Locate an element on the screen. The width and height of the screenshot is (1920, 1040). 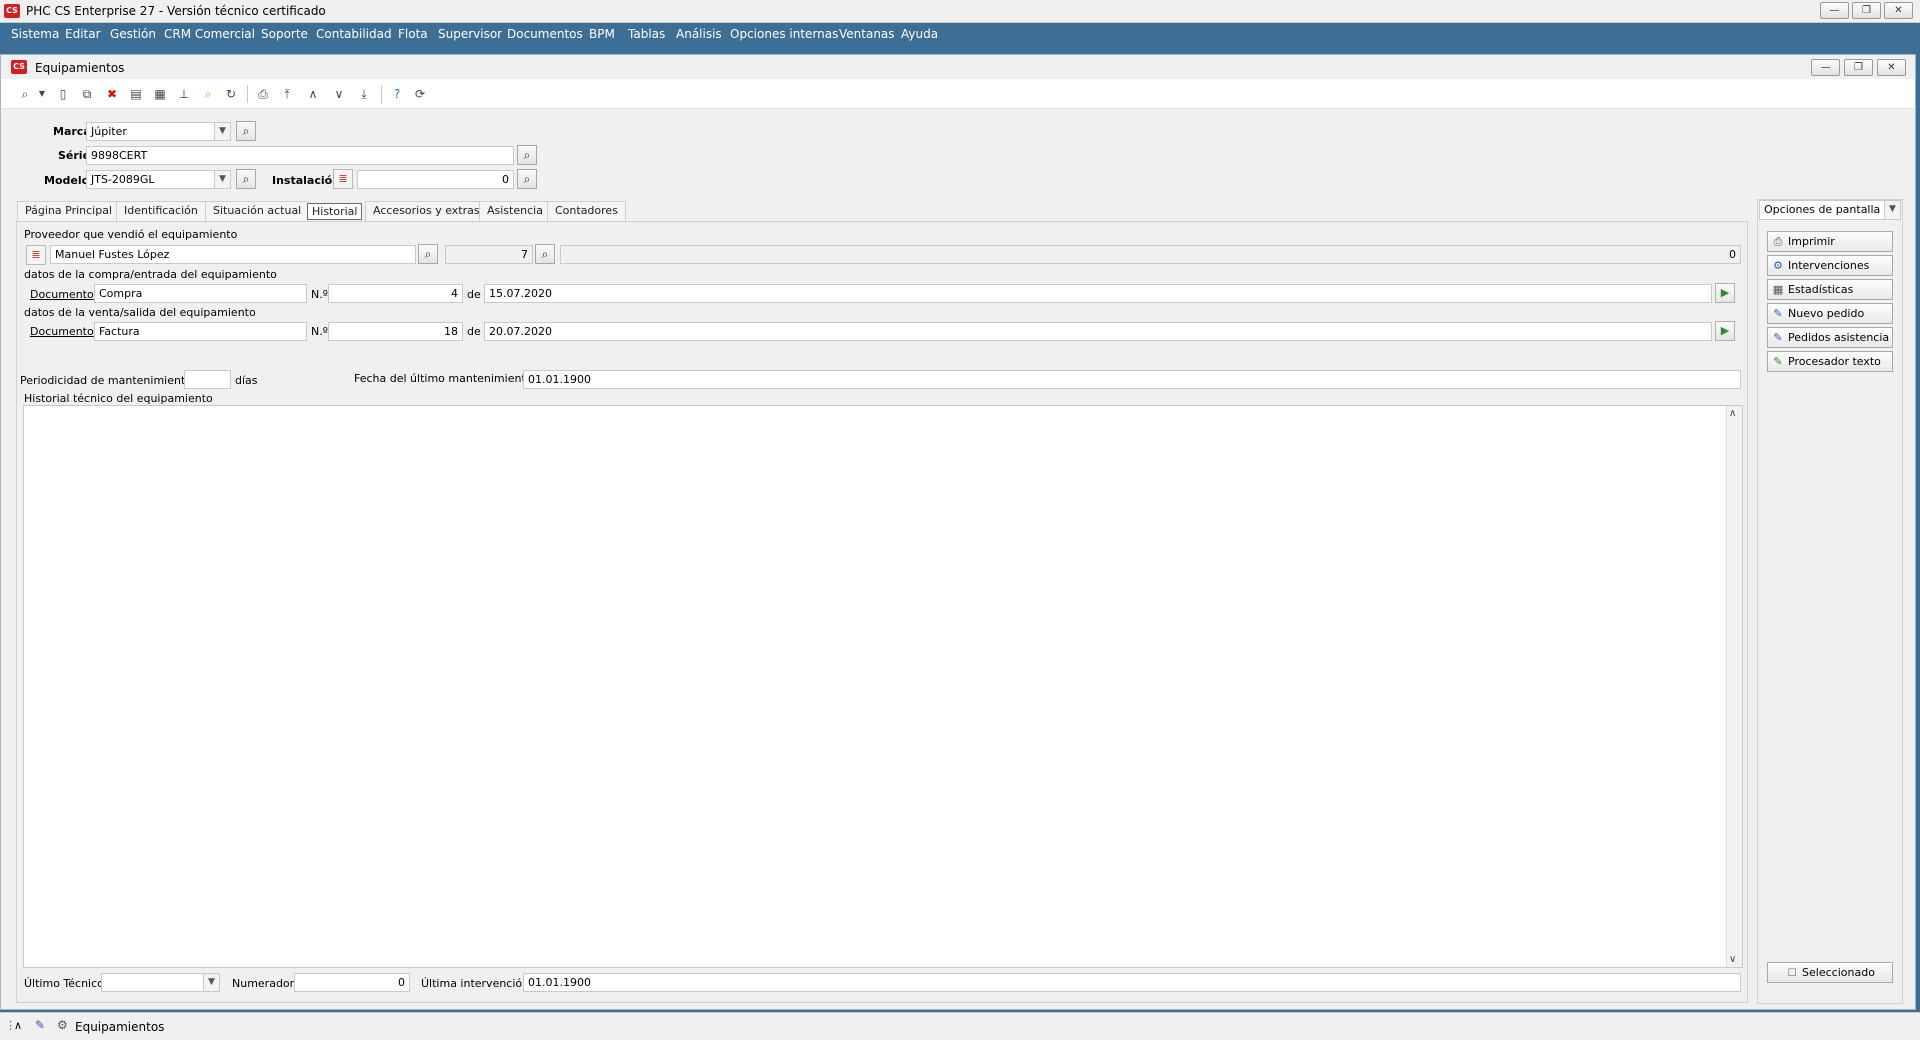
marca-field: Júpiter ▼ is located at coordinates (158, 131).